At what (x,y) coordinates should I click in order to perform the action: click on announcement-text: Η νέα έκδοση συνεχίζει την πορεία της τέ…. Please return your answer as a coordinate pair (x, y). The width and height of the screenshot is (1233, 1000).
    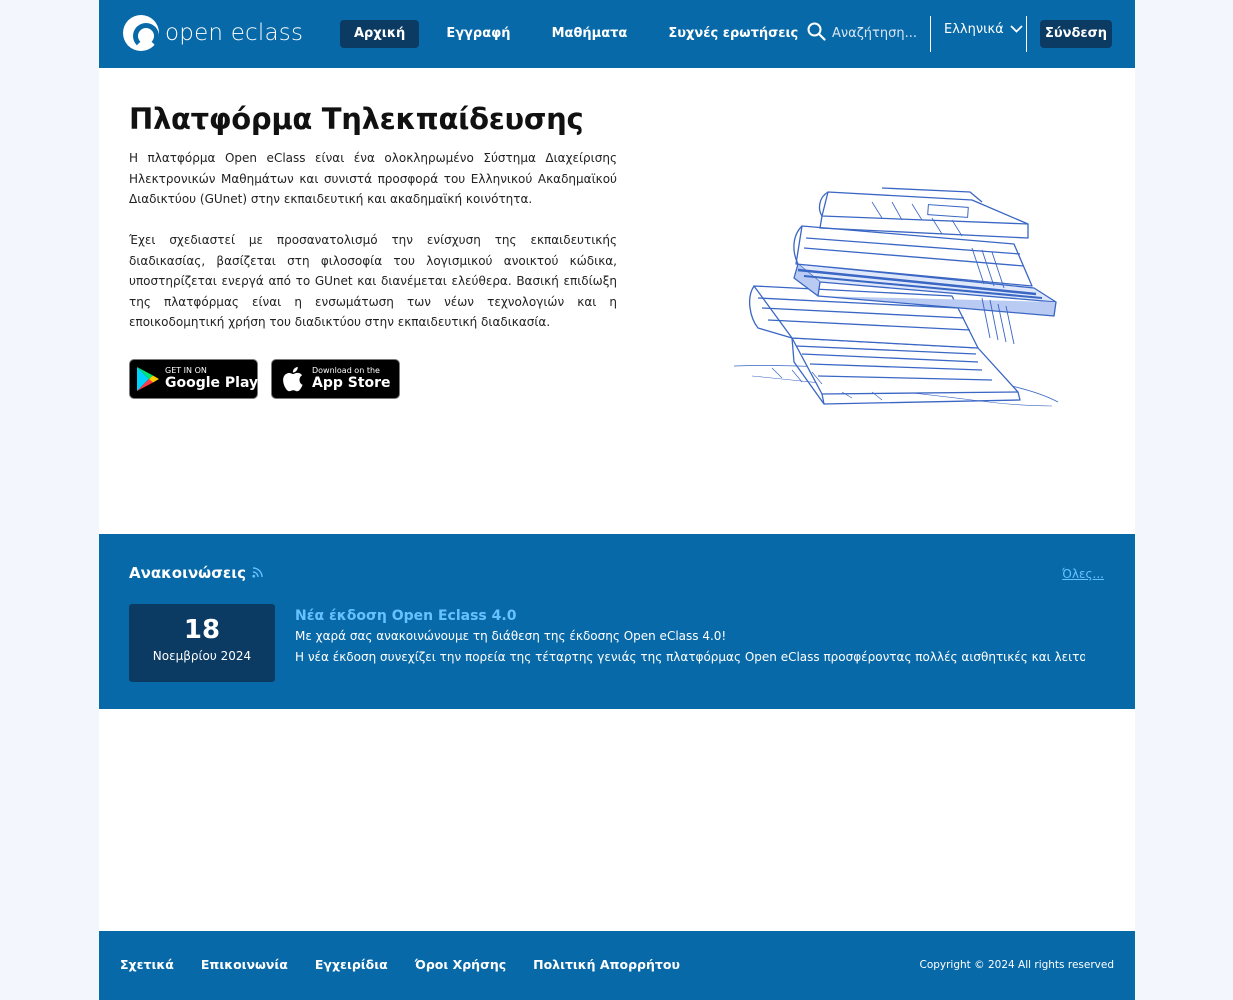
    Looking at the image, I should click on (690, 657).